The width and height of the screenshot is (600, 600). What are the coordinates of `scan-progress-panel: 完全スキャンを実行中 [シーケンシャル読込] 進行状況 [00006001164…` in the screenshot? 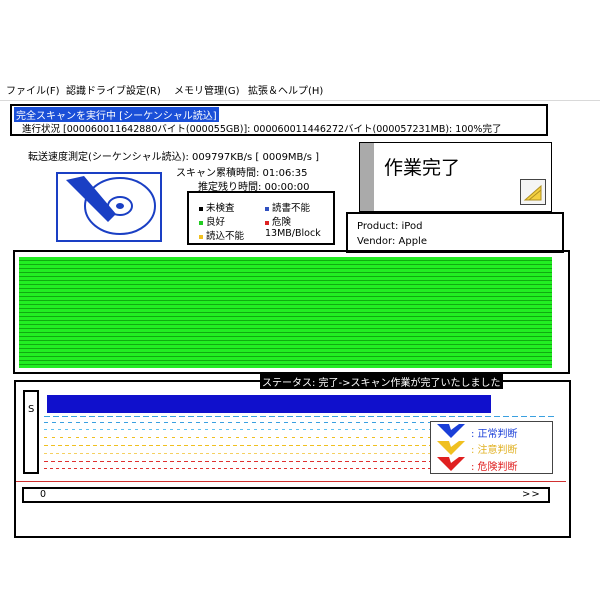 It's located at (279, 120).